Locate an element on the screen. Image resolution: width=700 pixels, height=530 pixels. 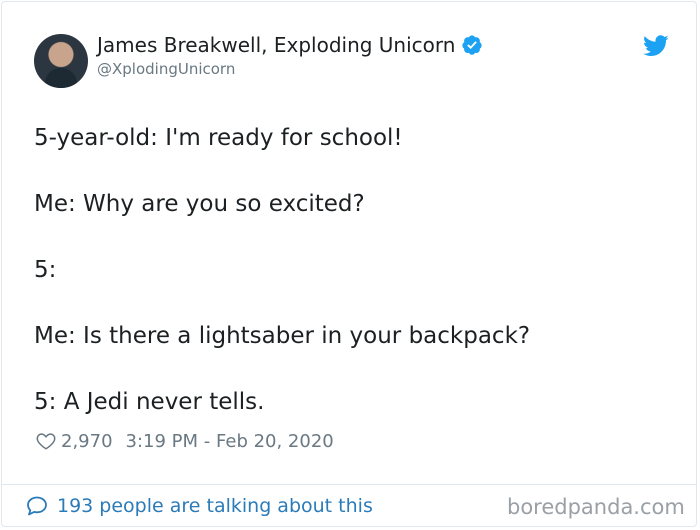
author-handle: @XplodingUnicorn is located at coordinates (166, 69).